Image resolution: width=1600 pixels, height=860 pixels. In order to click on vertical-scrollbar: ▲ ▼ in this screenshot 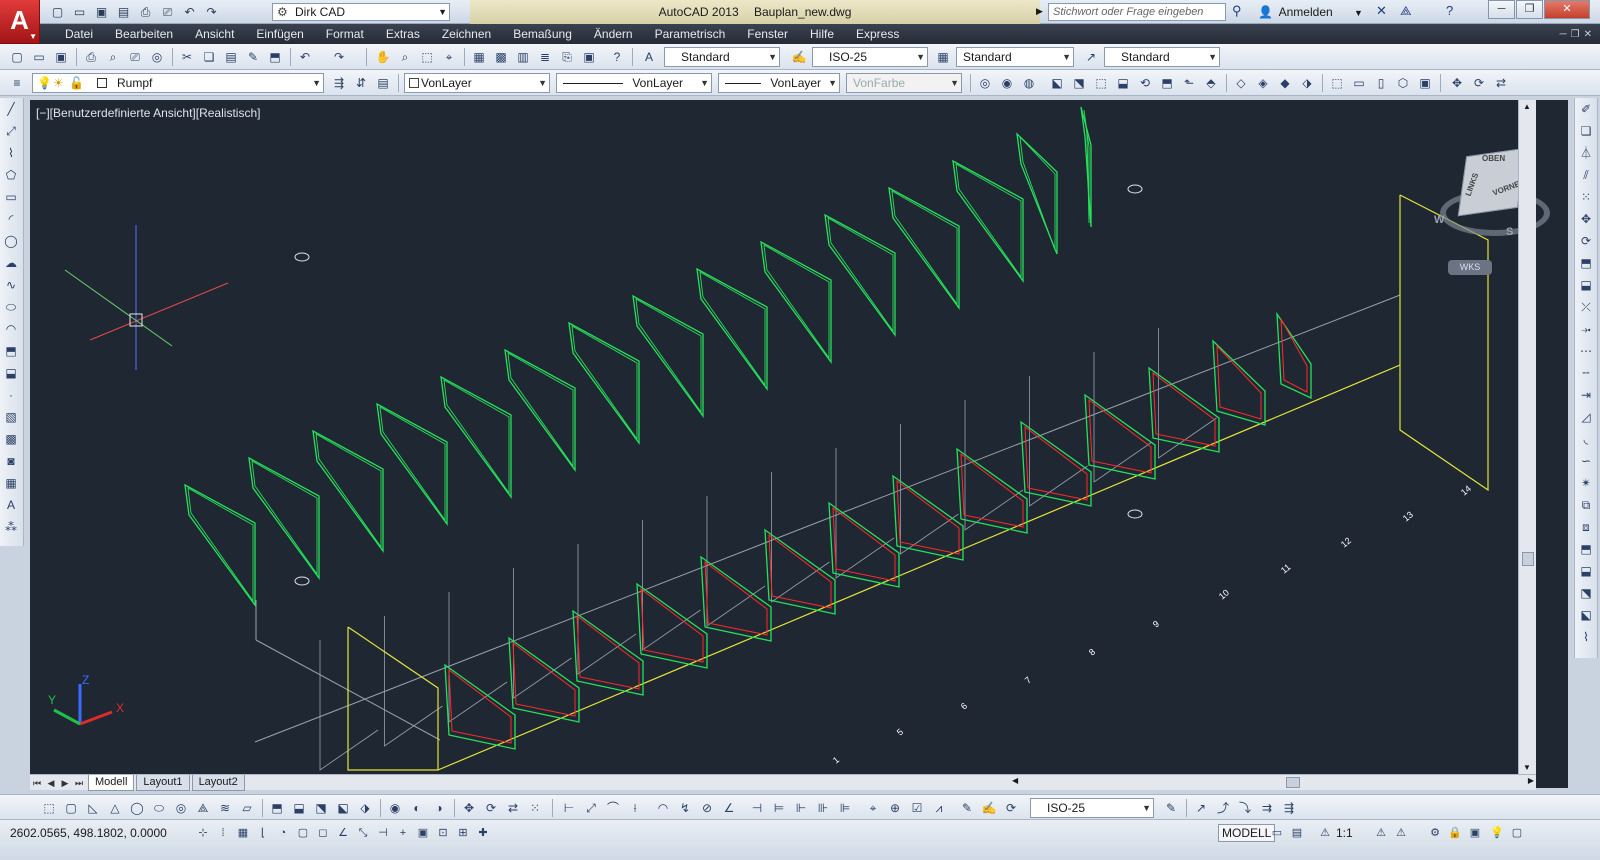, I will do `click(1527, 437)`.